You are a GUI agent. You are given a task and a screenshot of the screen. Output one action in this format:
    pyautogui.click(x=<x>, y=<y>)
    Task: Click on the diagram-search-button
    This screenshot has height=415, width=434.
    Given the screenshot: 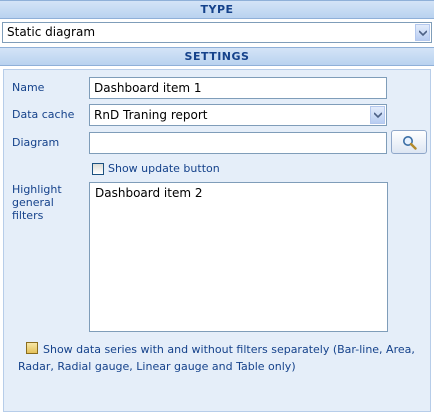 What is the action you would take?
    pyautogui.click(x=409, y=142)
    